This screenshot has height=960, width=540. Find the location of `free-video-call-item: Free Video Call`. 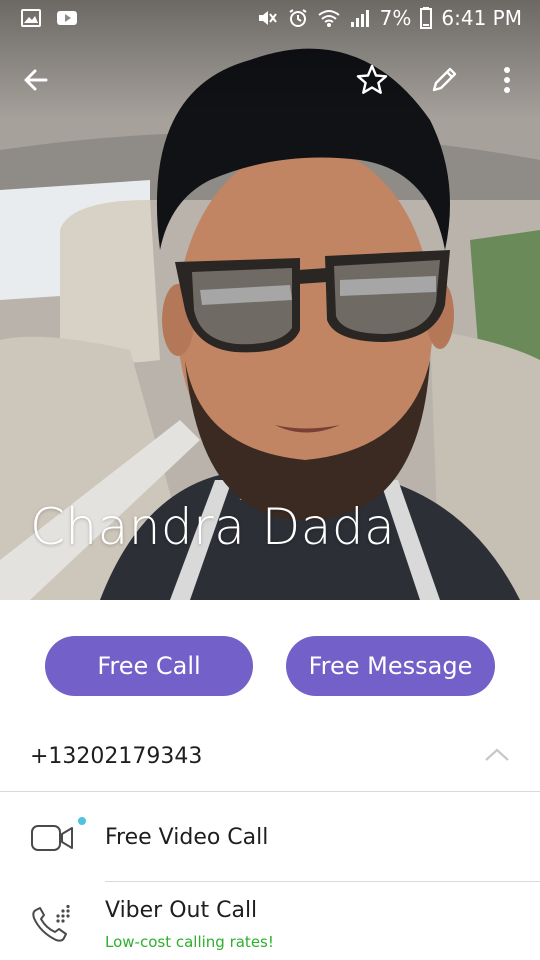

free-video-call-item: Free Video Call is located at coordinates (270, 840).